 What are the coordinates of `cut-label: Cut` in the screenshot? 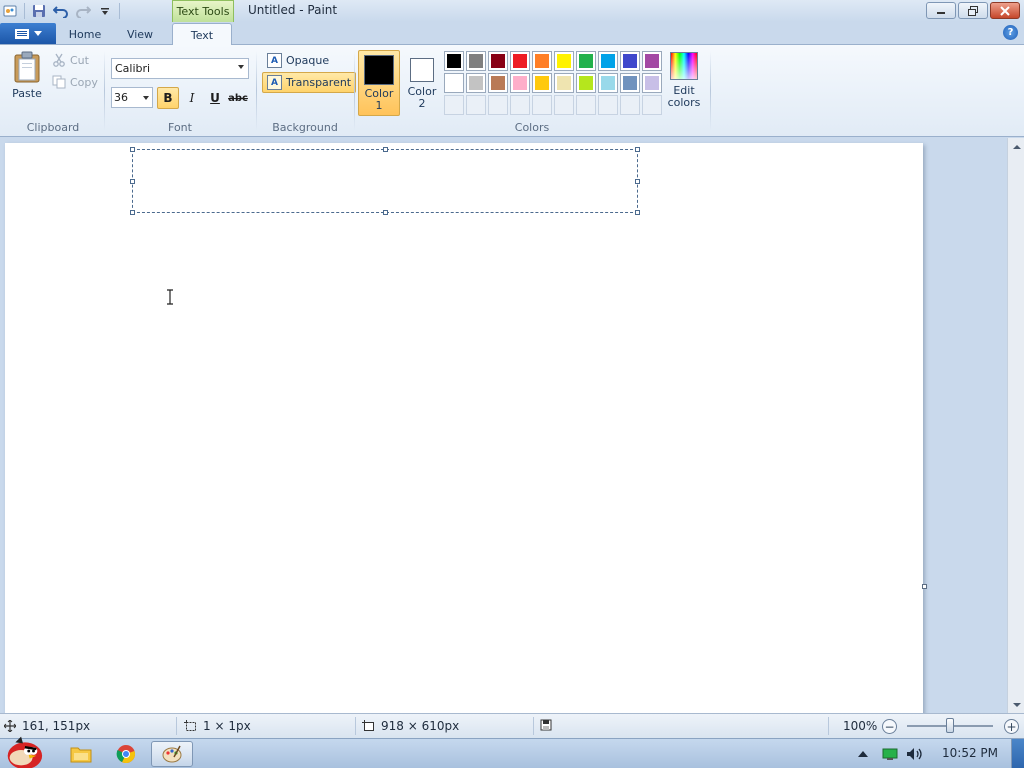 It's located at (79, 60).